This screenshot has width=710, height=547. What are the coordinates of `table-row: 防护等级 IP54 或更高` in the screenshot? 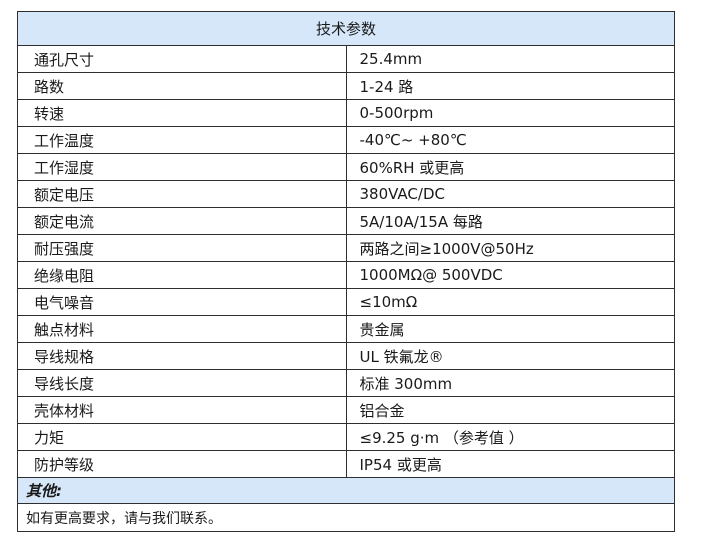 It's located at (346, 464).